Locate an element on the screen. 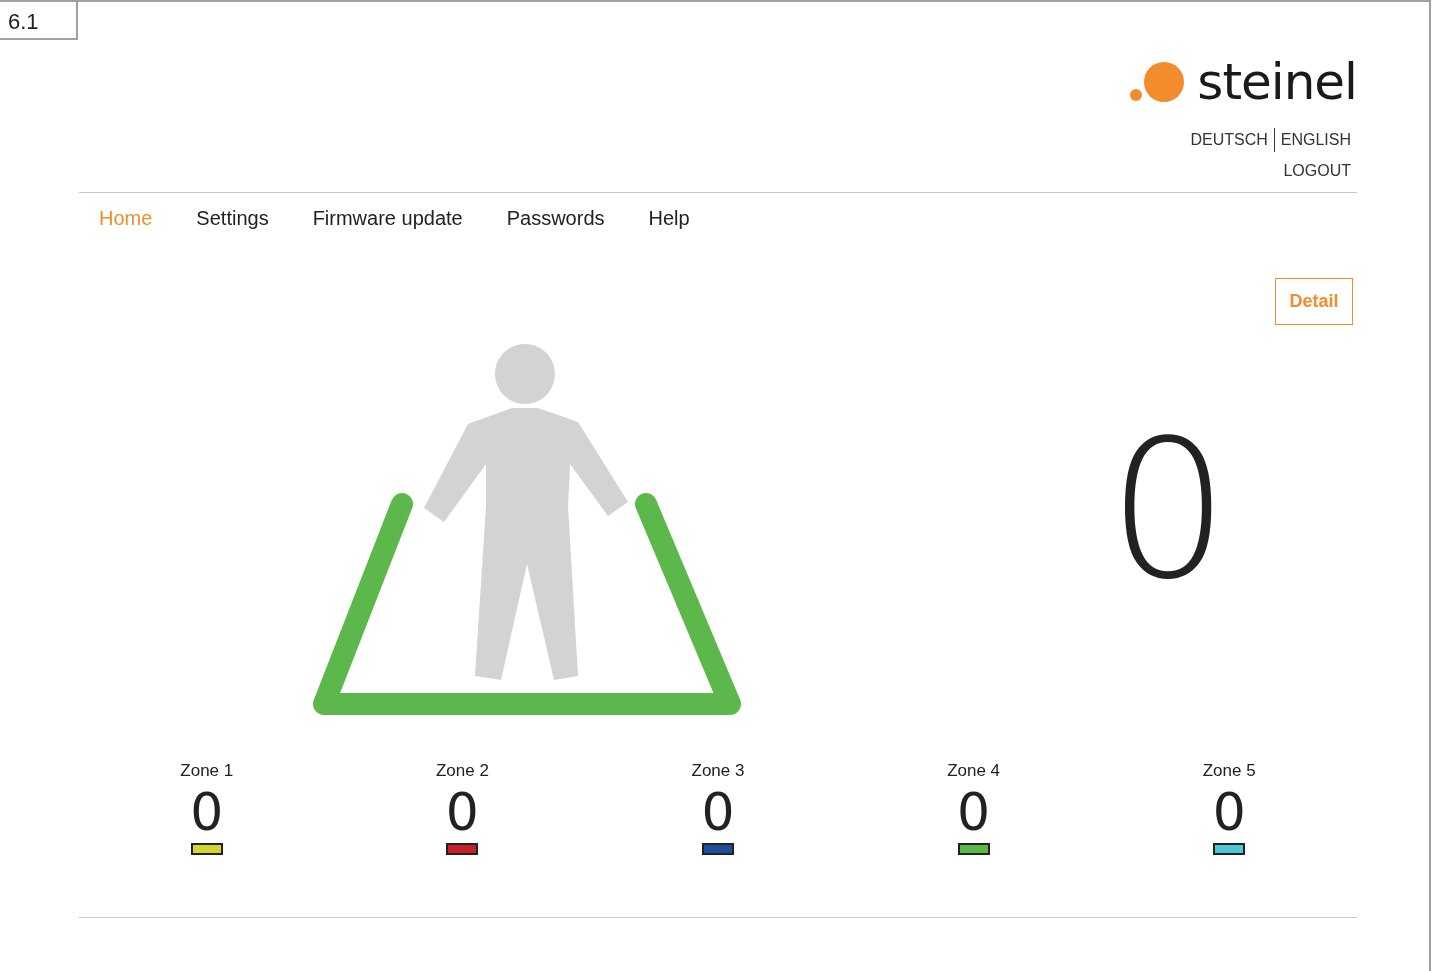 Image resolution: width=1435 pixels, height=971 pixels. language-link: DEUTSCH is located at coordinates (1229, 140).